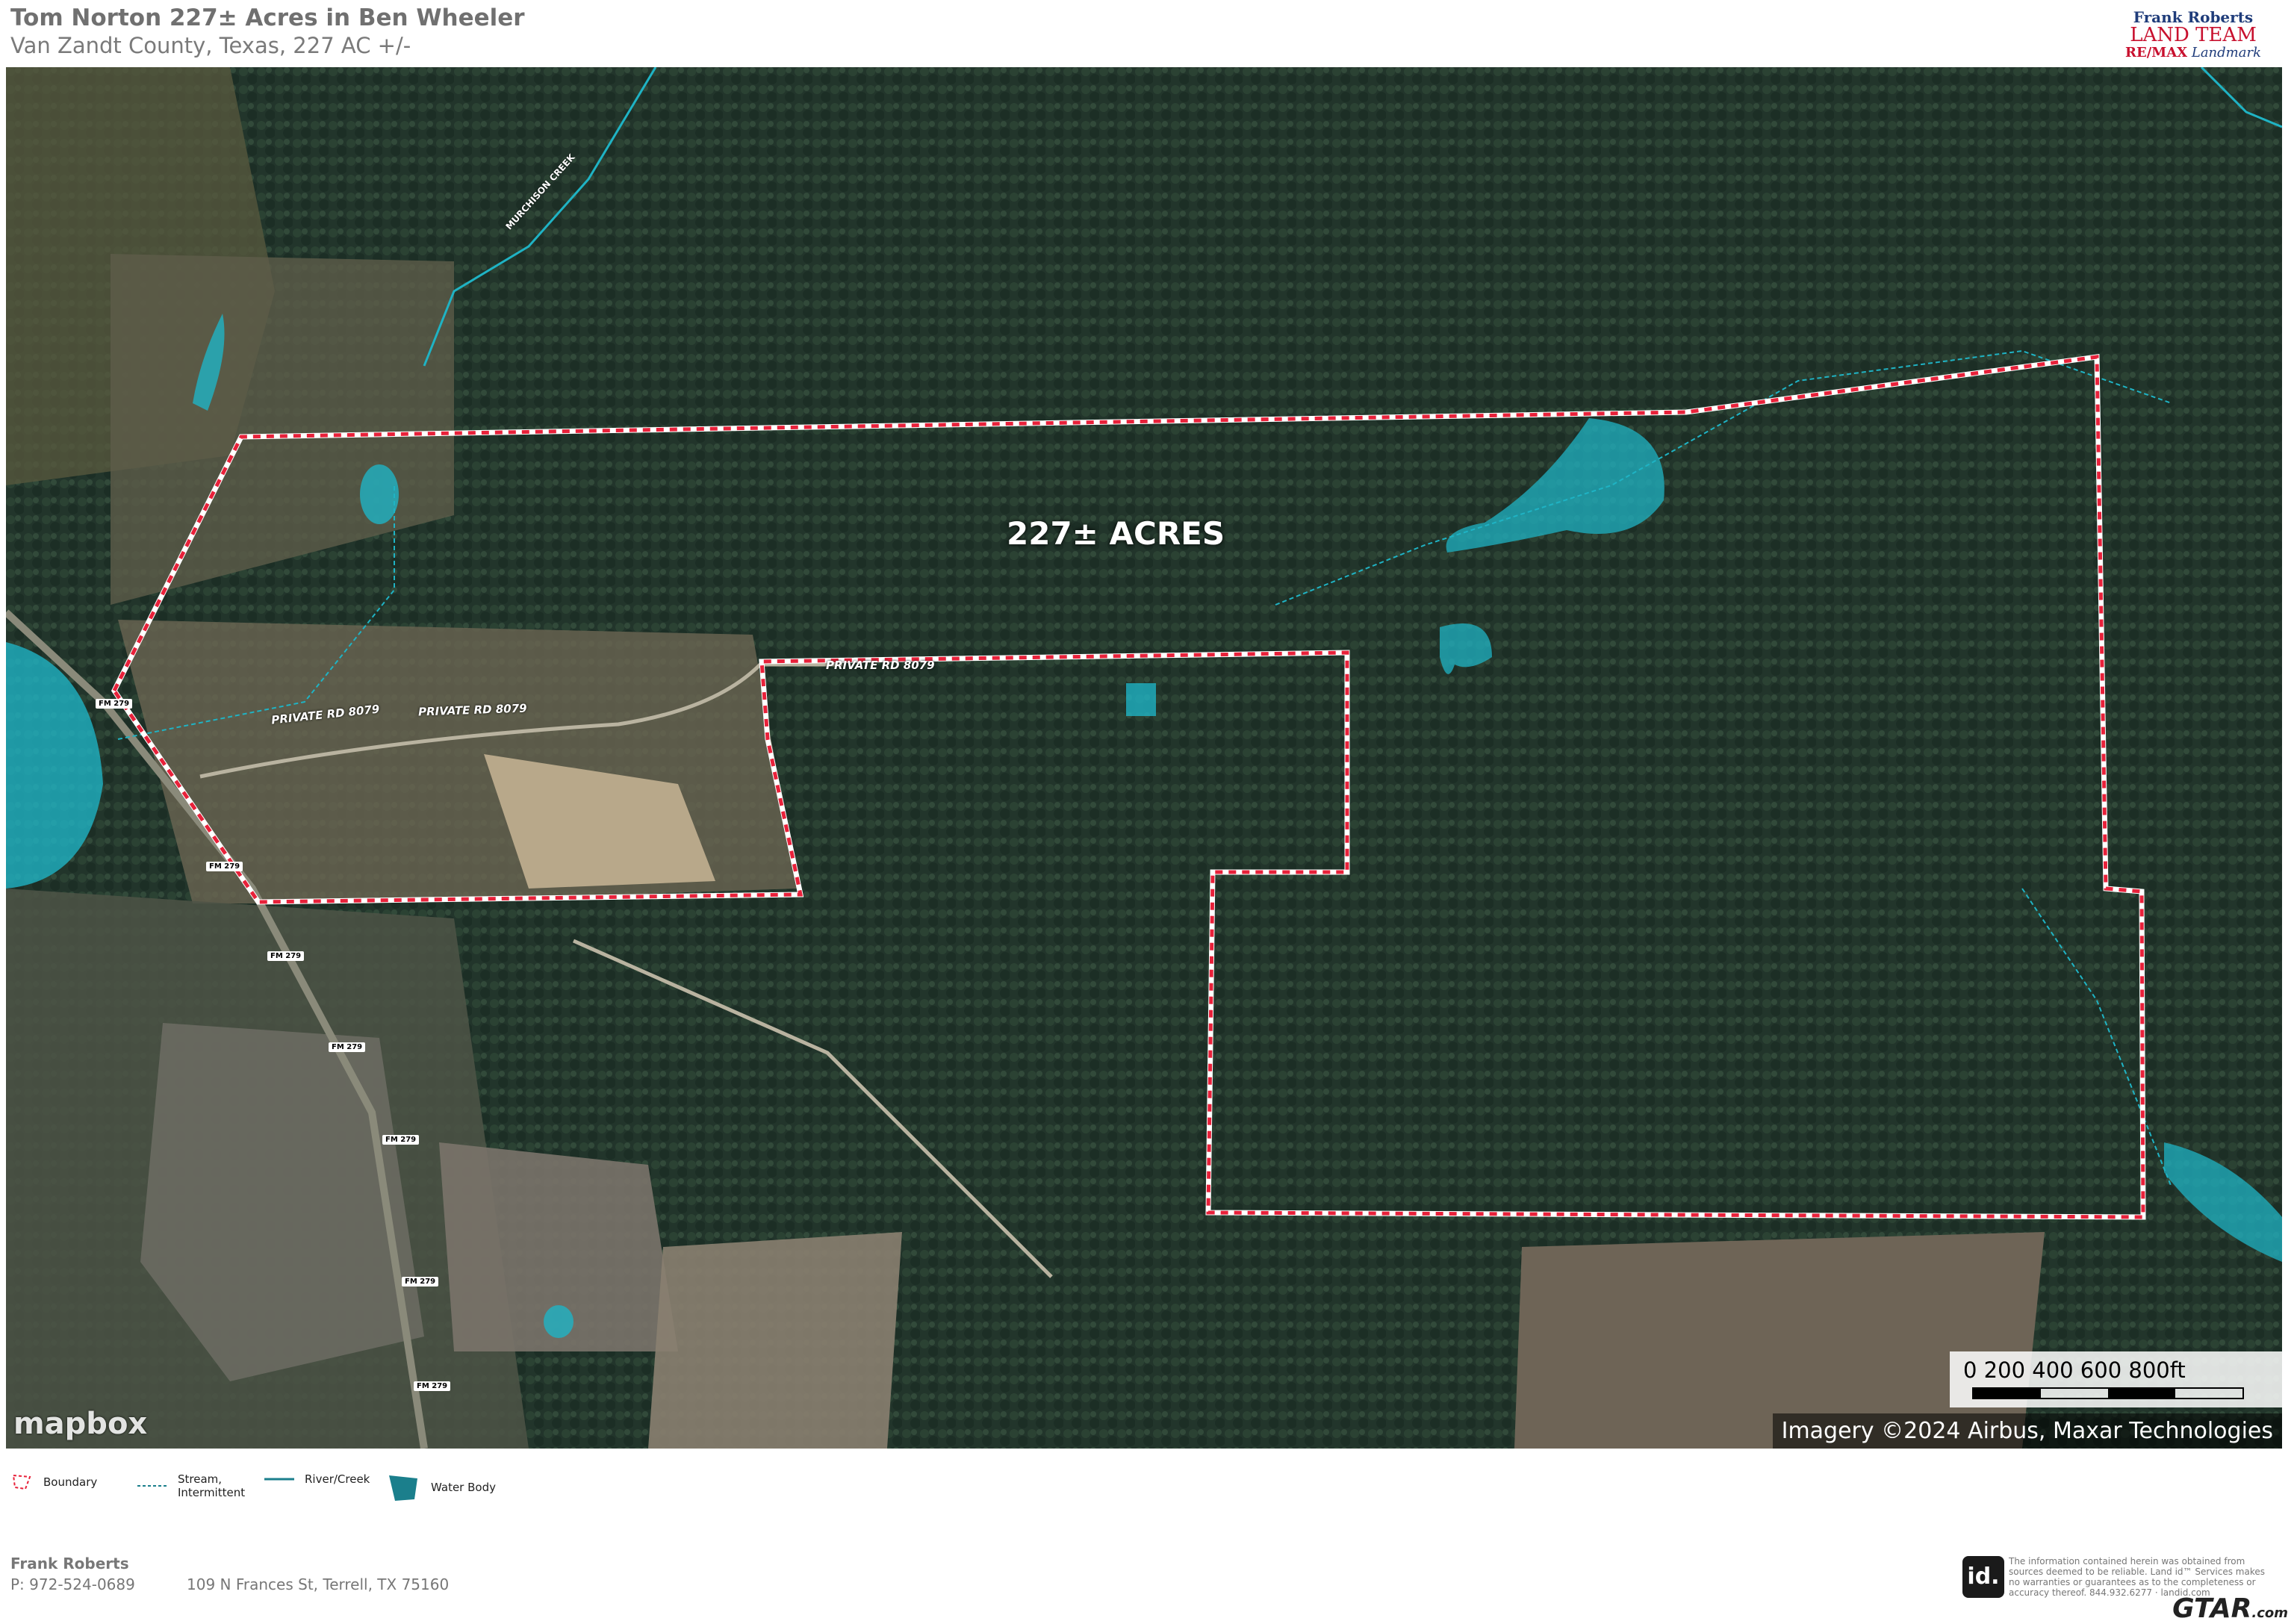 The width and height of the screenshot is (2294, 1624). Describe the element at coordinates (279, 1479) in the screenshot. I see `river-legend-icon` at that location.